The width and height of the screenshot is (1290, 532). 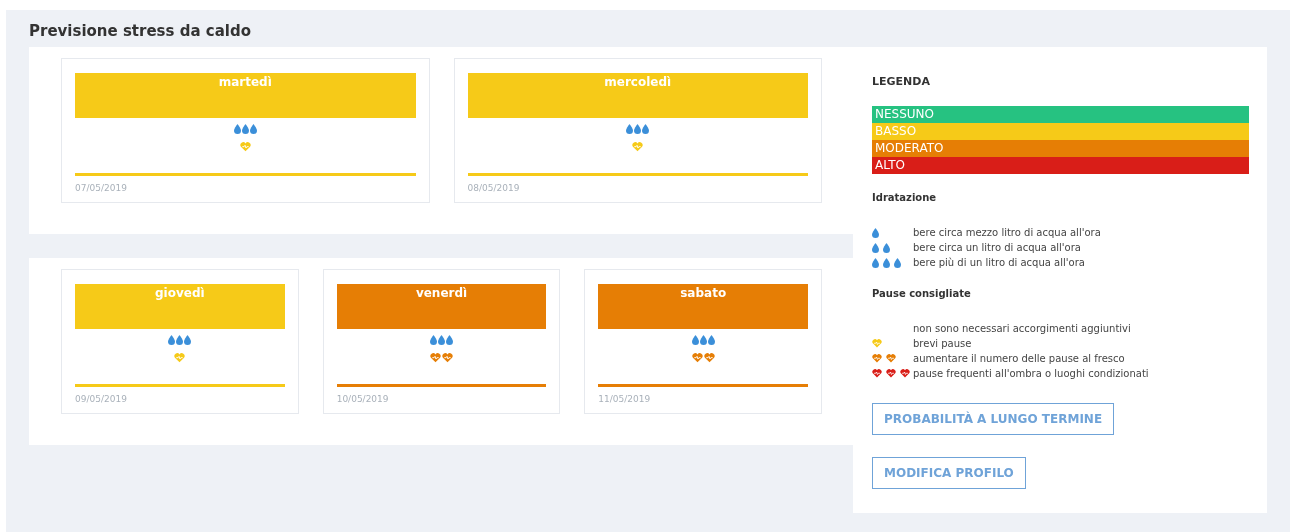 I want to click on page-title: Previsione stress da caldo, so click(x=140, y=31).